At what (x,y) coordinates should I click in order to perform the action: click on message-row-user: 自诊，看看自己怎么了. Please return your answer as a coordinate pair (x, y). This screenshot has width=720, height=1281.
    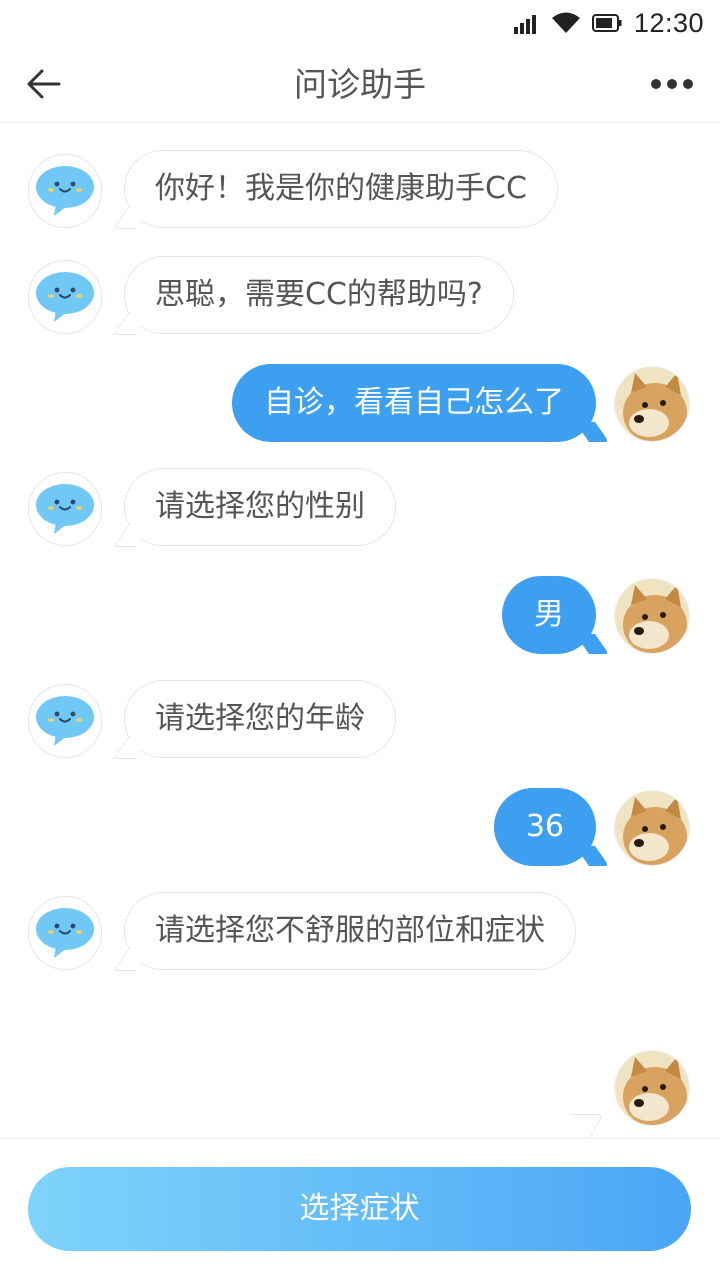
    Looking at the image, I should click on (360, 404).